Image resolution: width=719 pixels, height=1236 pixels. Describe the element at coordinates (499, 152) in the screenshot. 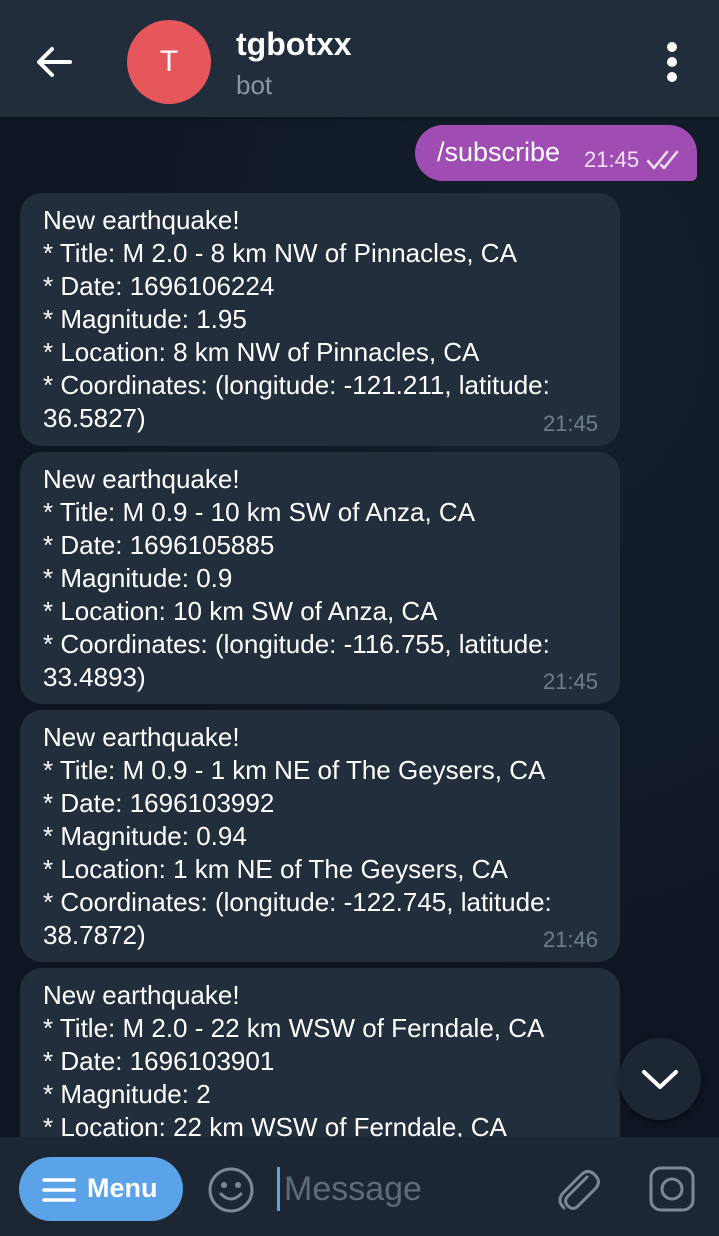

I see `outgoing-message-text: /subscribe` at that location.